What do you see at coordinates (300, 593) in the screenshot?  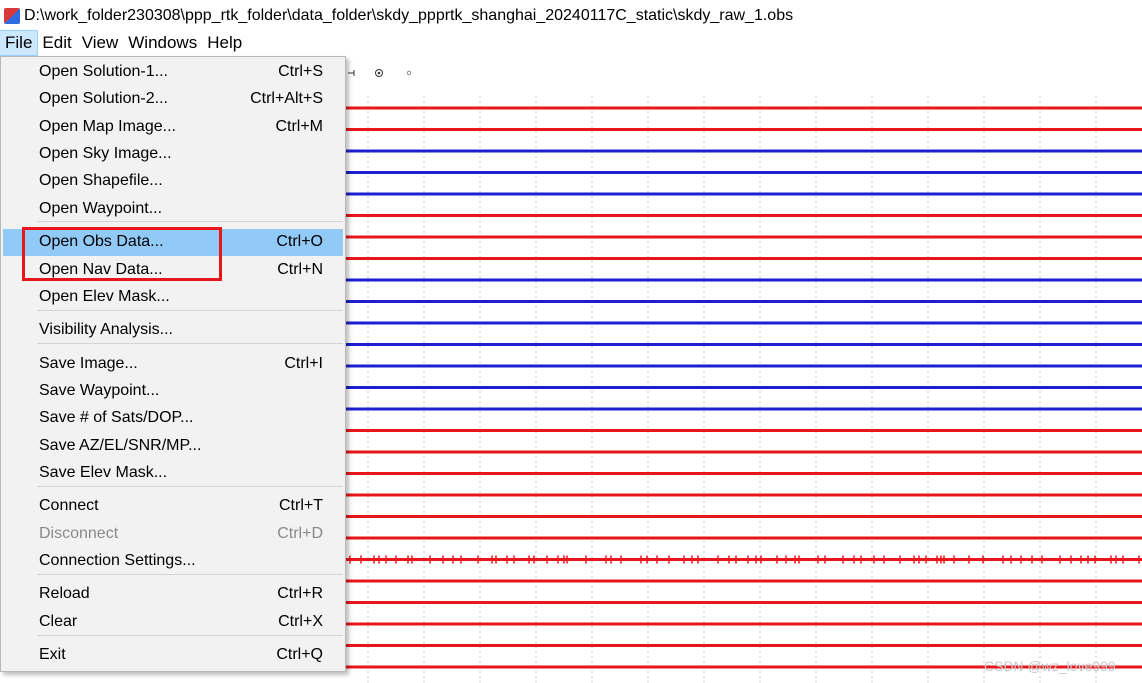 I see `menu-item-shortcut: Ctrl+R` at bounding box center [300, 593].